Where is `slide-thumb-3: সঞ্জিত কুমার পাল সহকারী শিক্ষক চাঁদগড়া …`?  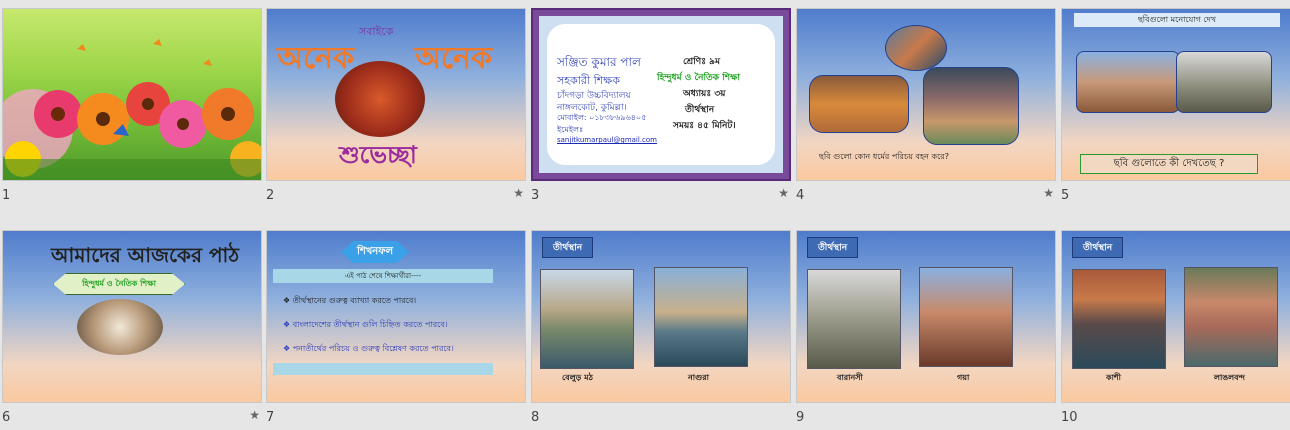 slide-thumb-3: সঞ্জিত কুমার পাল সহকারী শিক্ষক চাঁদগড়া … is located at coordinates (664, 108).